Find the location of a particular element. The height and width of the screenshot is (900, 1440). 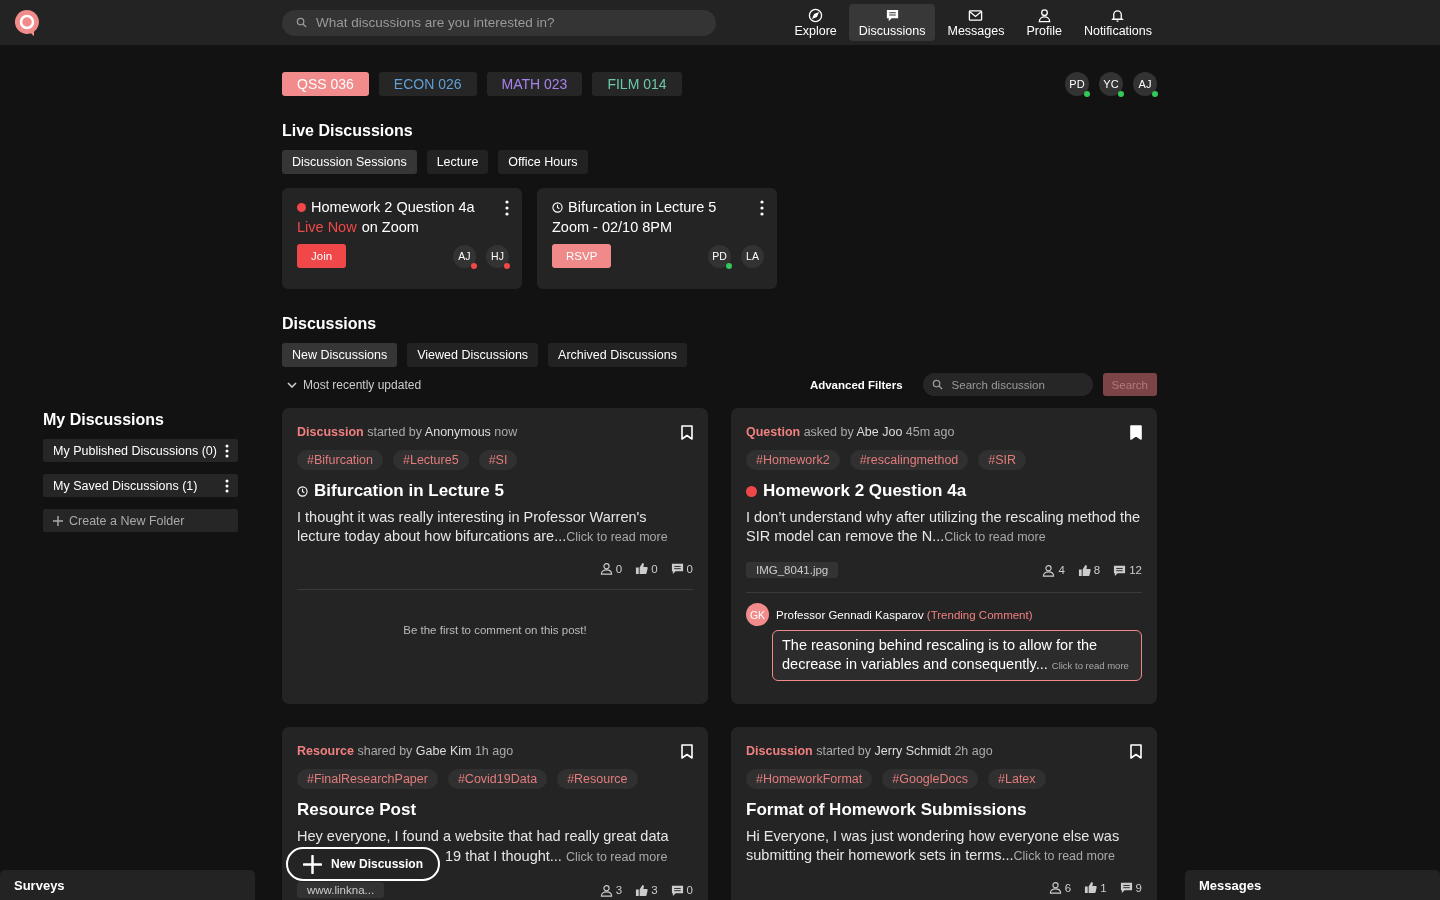

panel-title: Surveys is located at coordinates (39, 885).